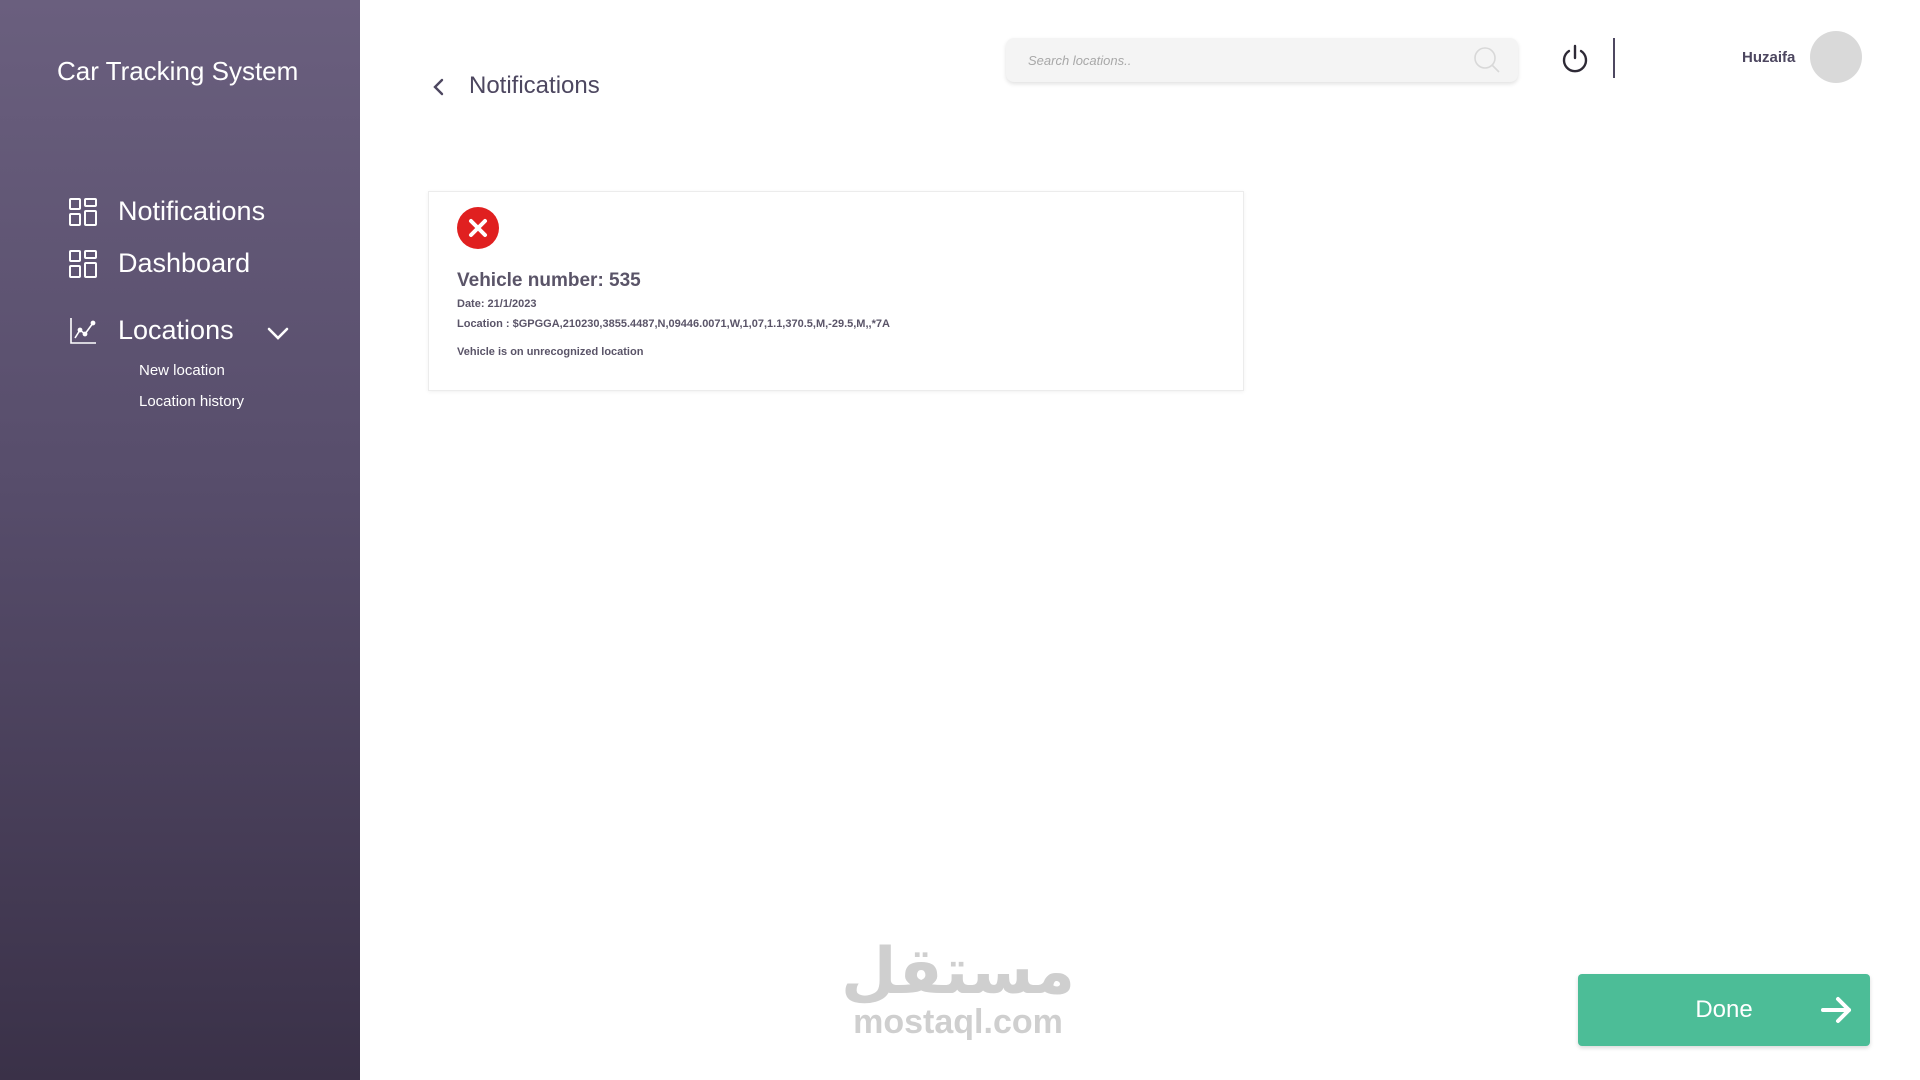 The image size is (1920, 1080). I want to click on chevron-down-icon, so click(278, 334).